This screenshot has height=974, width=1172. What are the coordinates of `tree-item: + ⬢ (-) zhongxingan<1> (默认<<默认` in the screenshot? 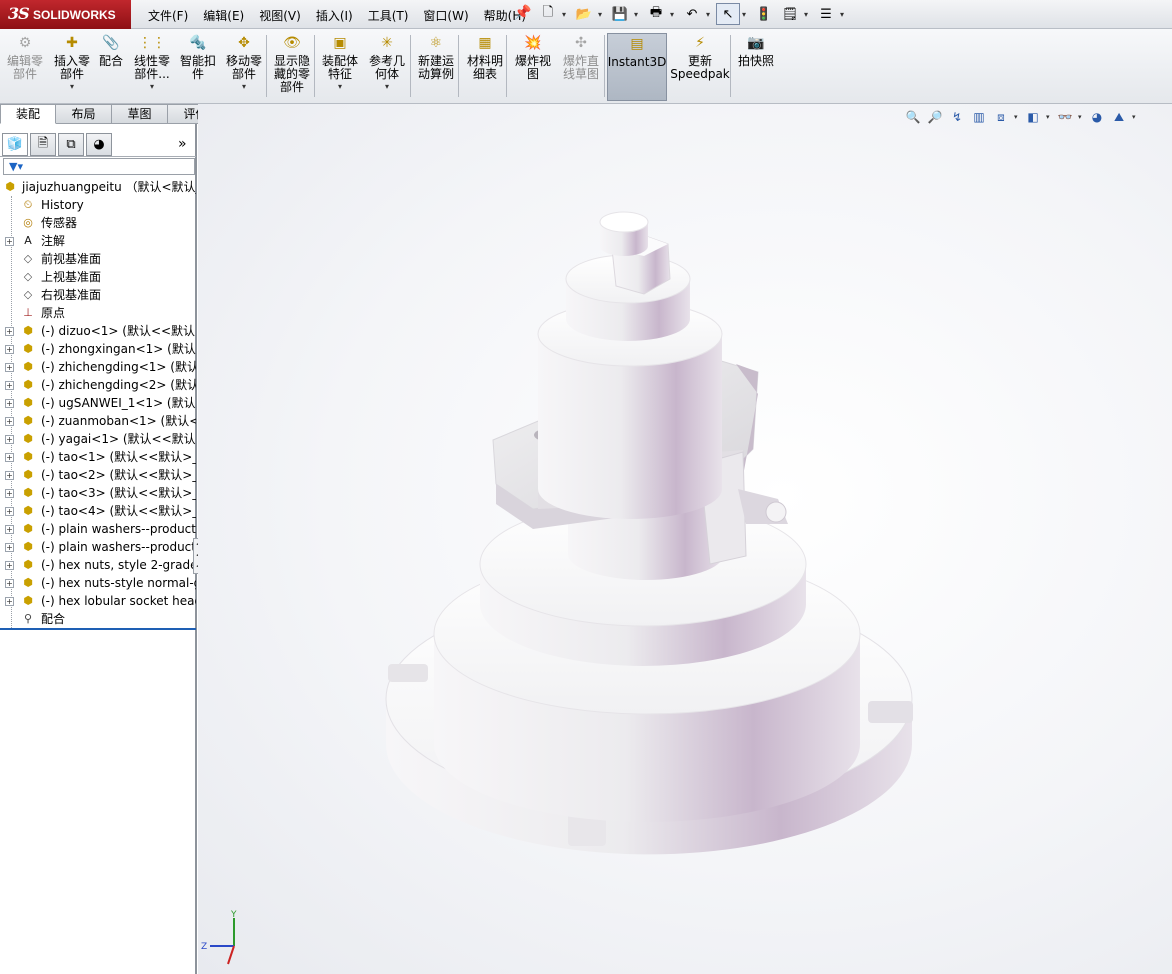 It's located at (98, 349).